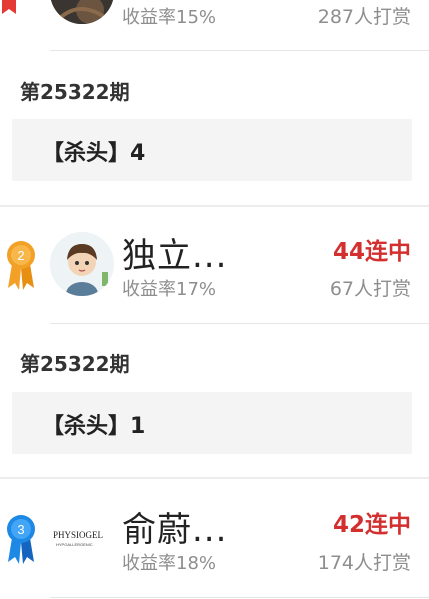 Image resolution: width=429 pixels, height=599 pixels. Describe the element at coordinates (9, 7) in the screenshot. I see `medal-red-icon` at that location.